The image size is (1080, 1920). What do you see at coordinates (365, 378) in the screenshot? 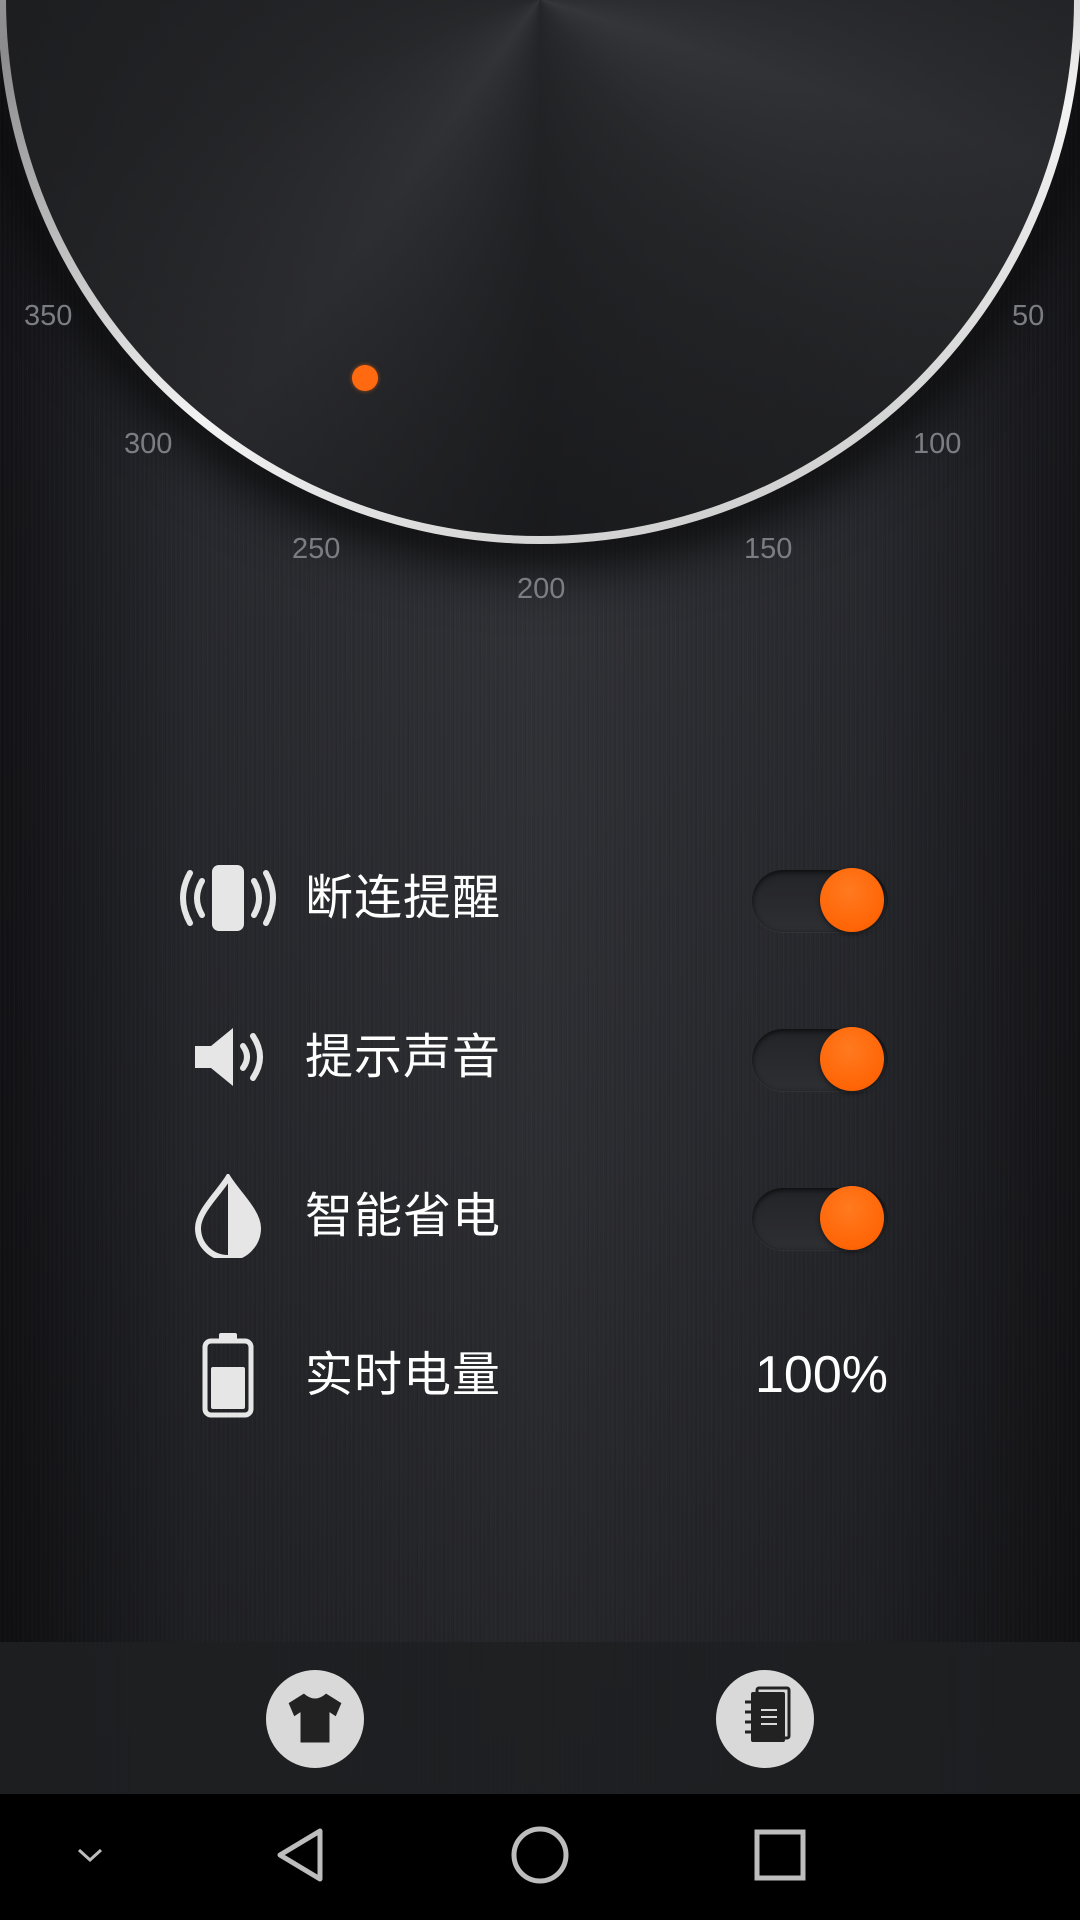
I see `dial-indicator-dot` at bounding box center [365, 378].